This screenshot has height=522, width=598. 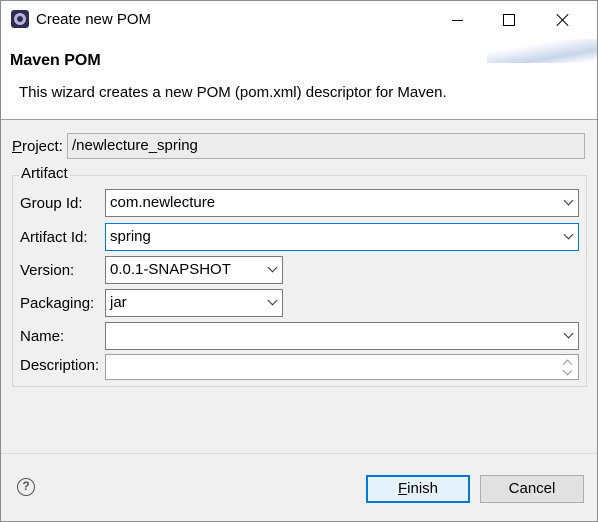 What do you see at coordinates (55, 60) in the screenshot?
I see `wizard-page-title: Maven POM` at bounding box center [55, 60].